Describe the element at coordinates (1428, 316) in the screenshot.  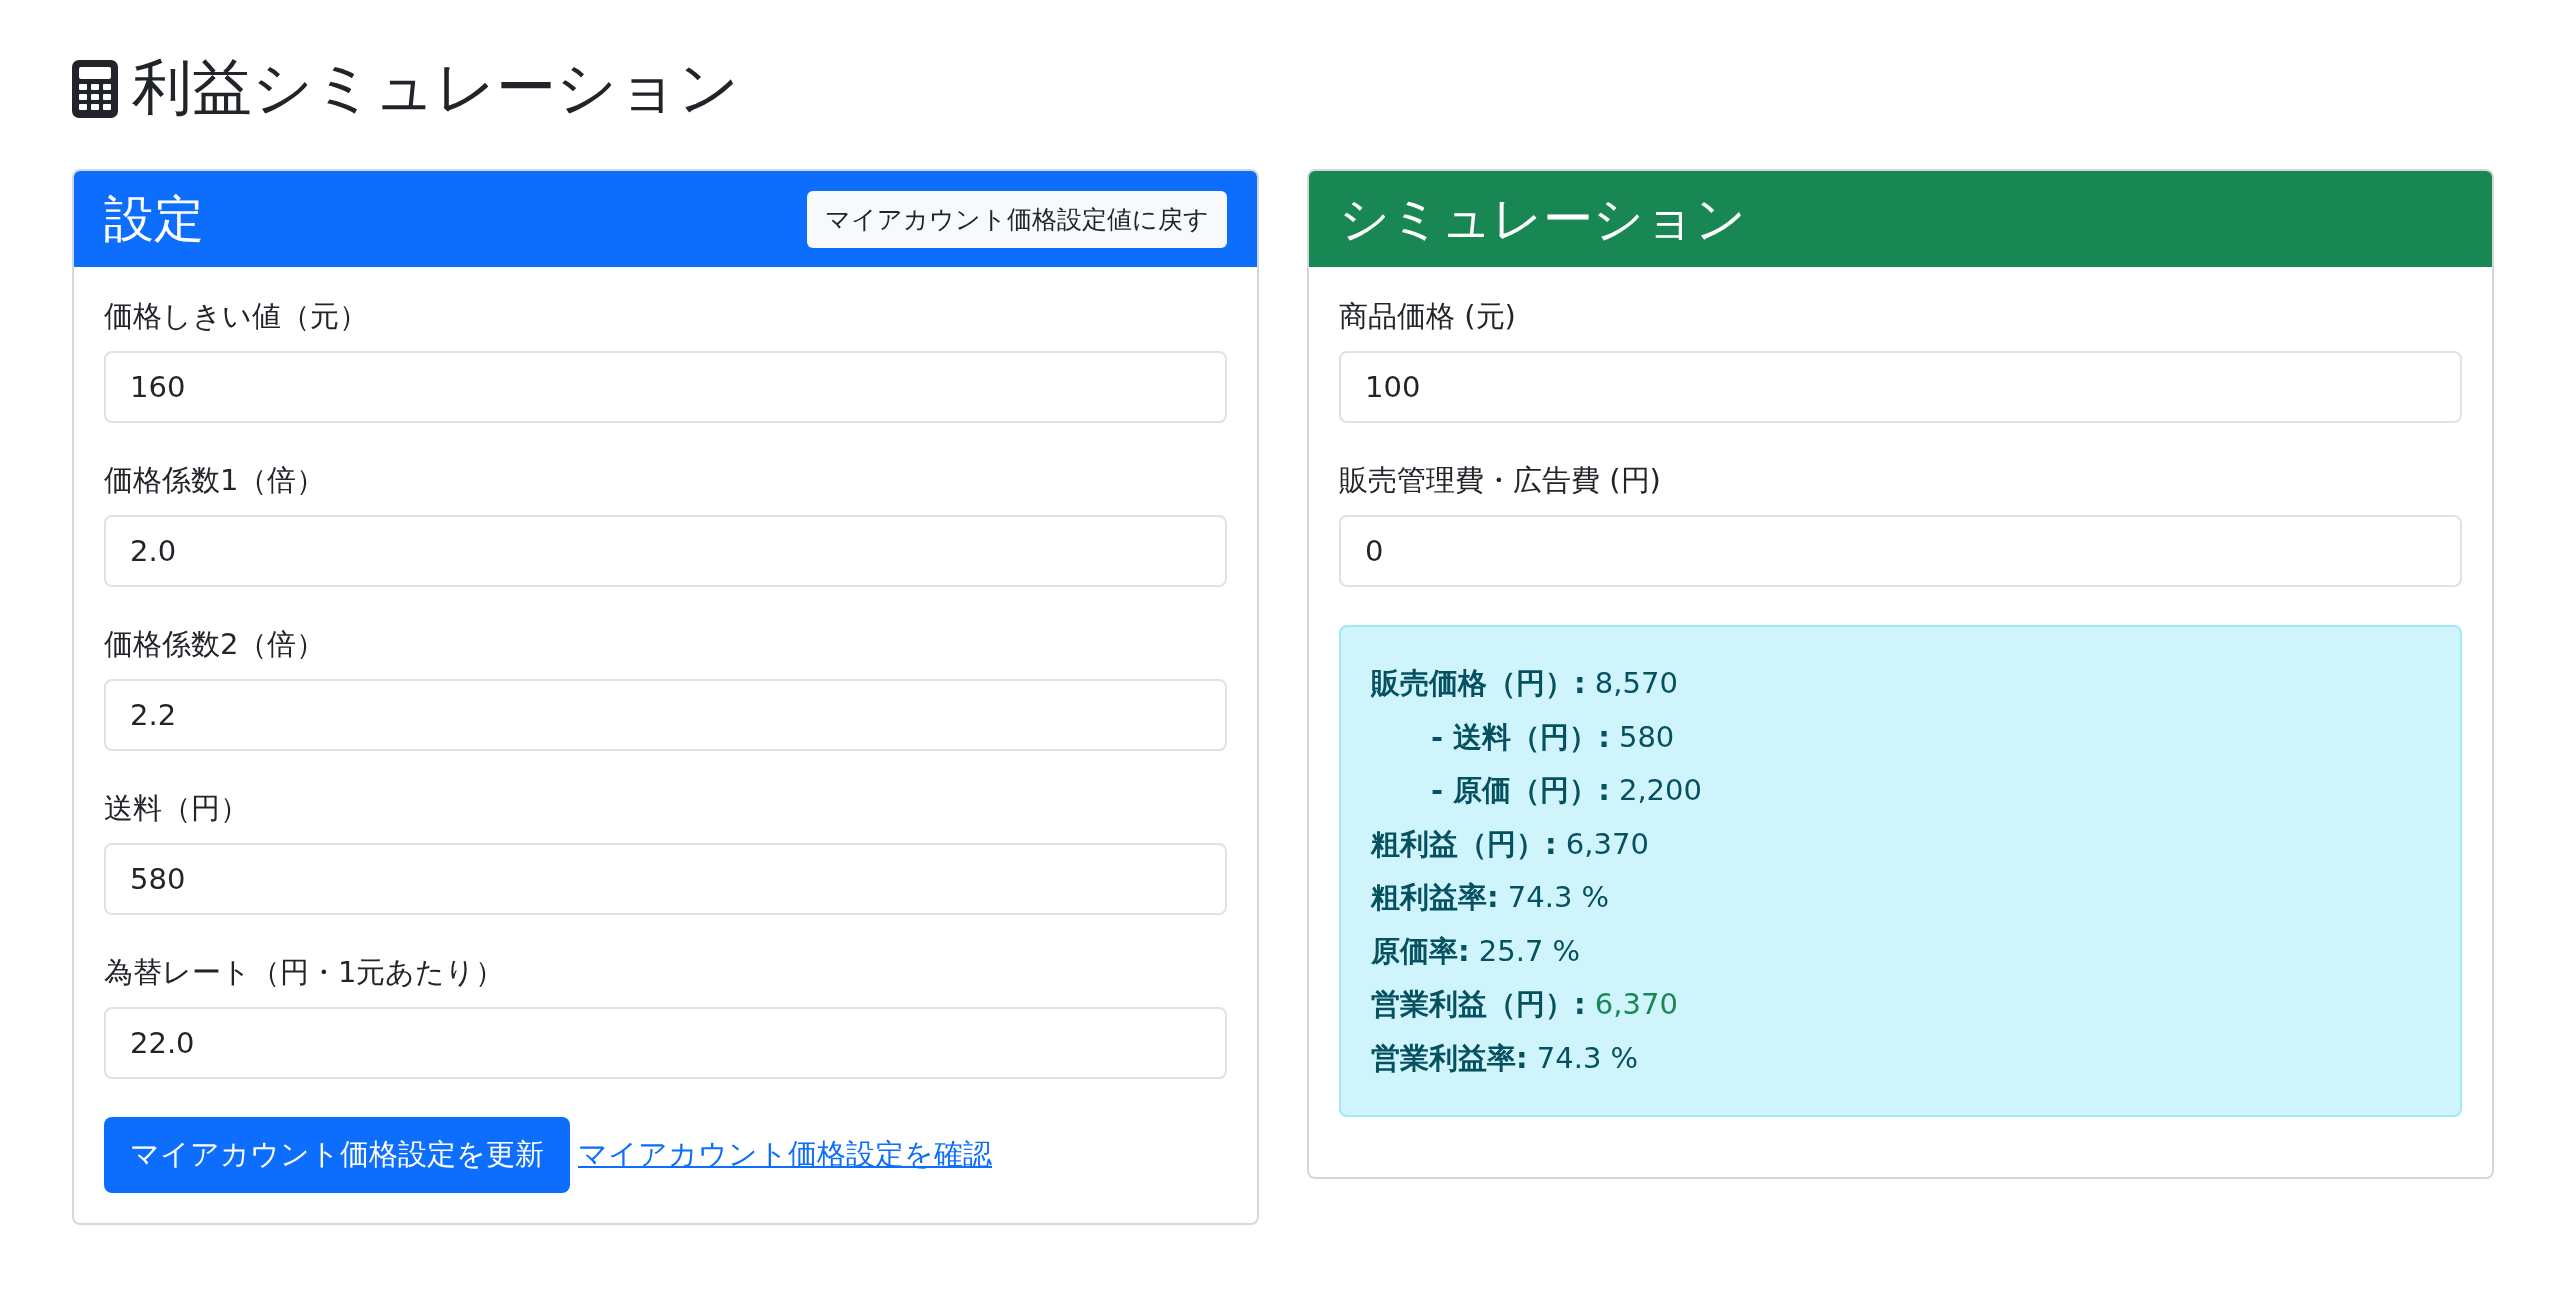
I see `field-label: 商品価格 (元)` at that location.